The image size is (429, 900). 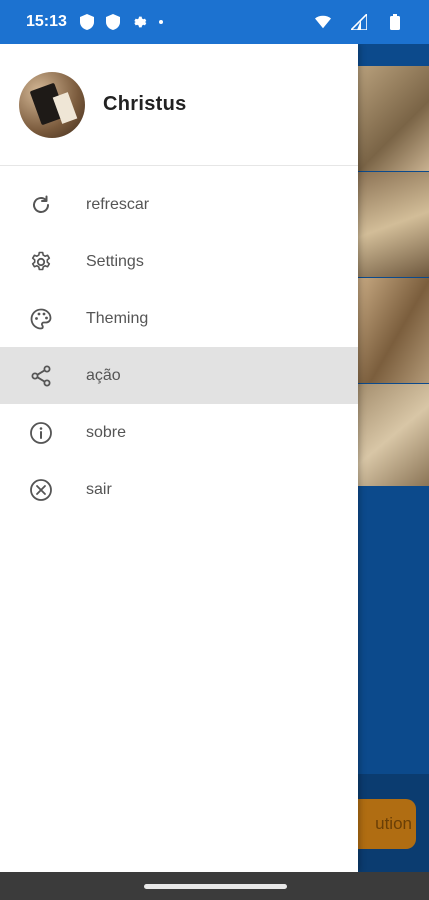 What do you see at coordinates (395, 22) in the screenshot?
I see `battery-icon` at bounding box center [395, 22].